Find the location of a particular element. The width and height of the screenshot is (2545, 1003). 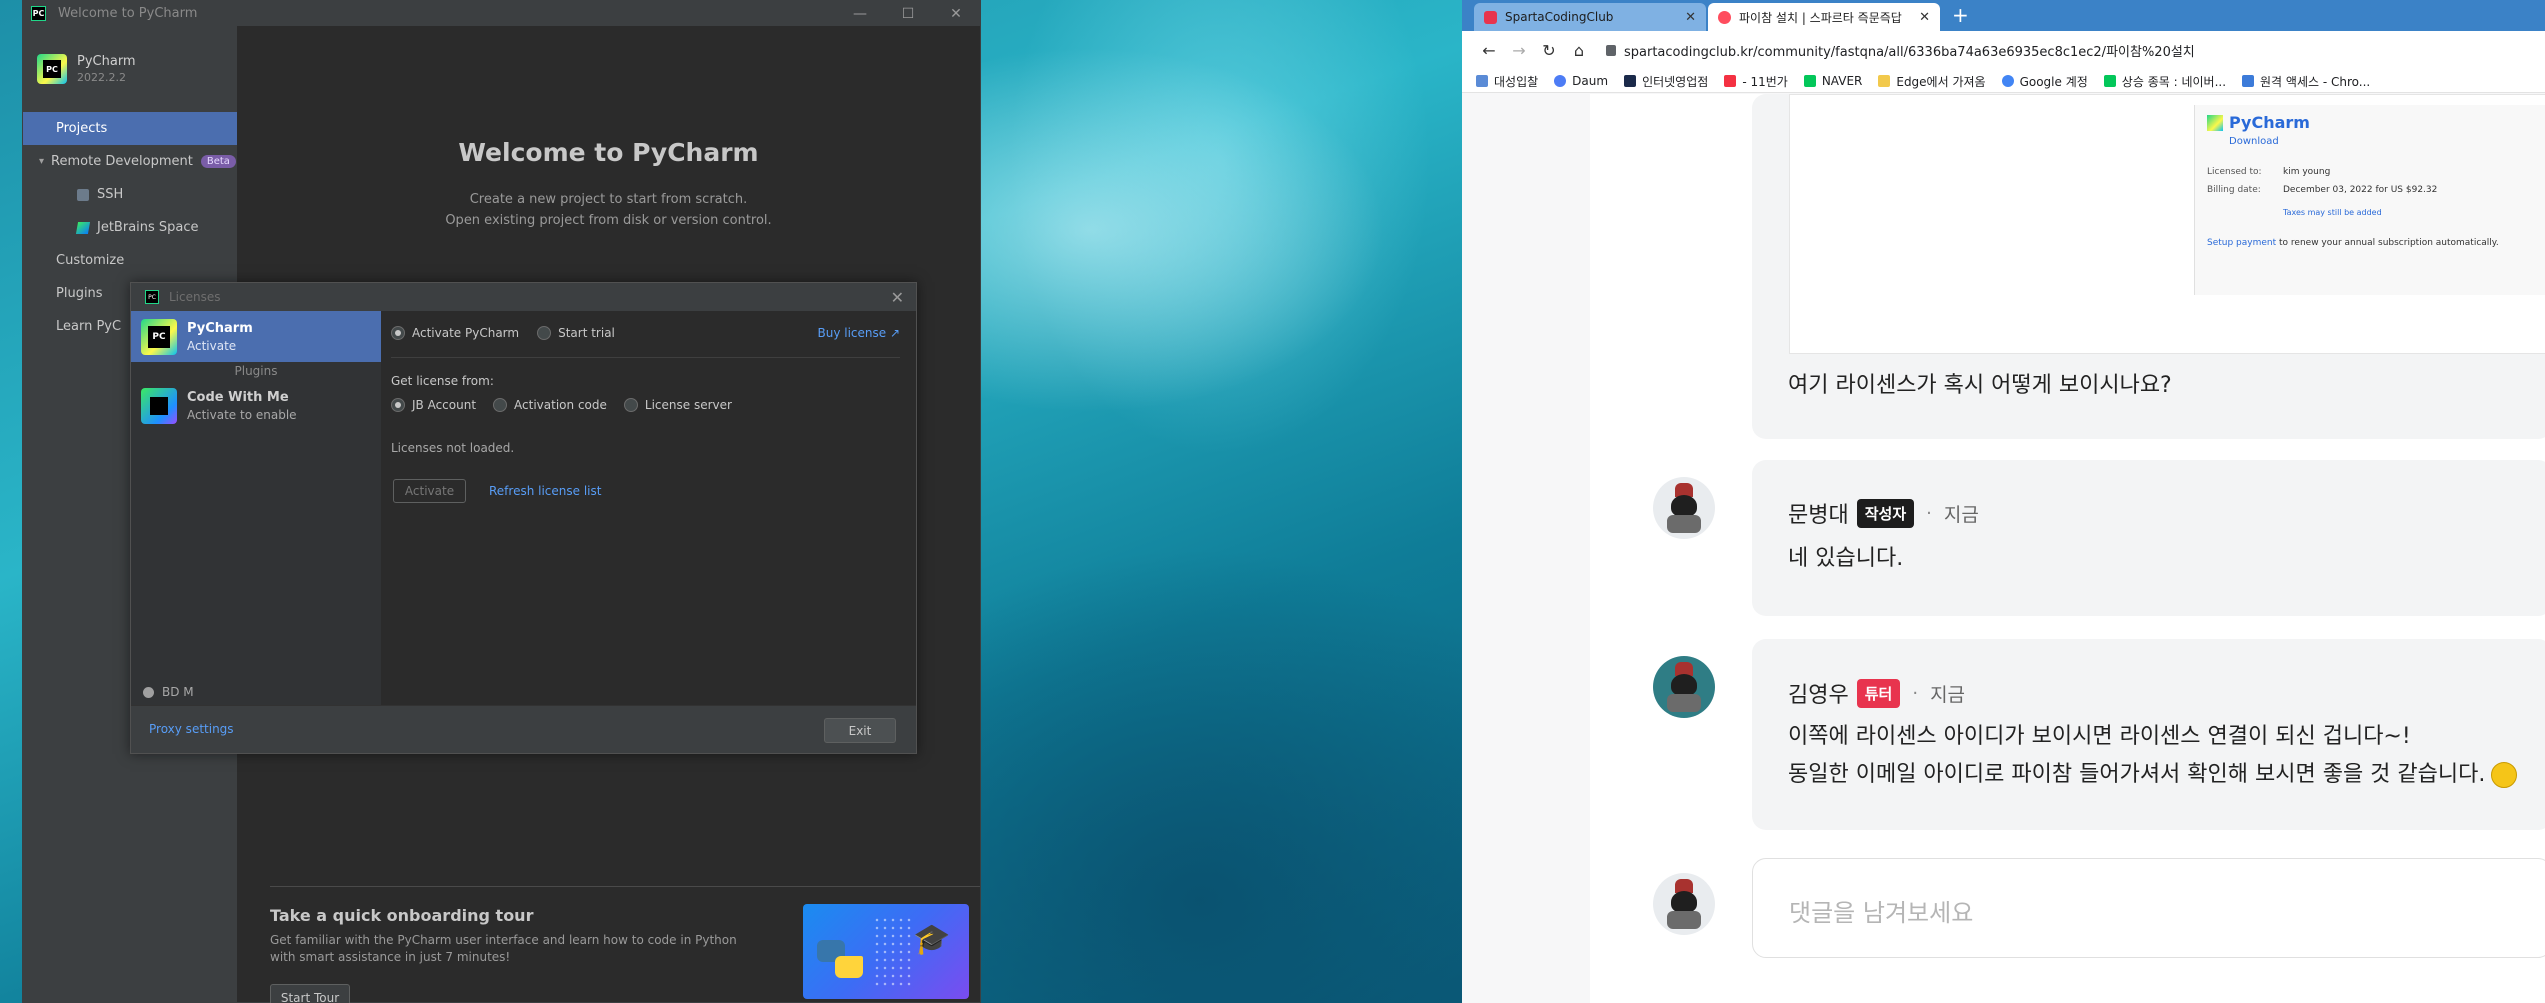

licensed-to-value: kim young is located at coordinates (2307, 172).